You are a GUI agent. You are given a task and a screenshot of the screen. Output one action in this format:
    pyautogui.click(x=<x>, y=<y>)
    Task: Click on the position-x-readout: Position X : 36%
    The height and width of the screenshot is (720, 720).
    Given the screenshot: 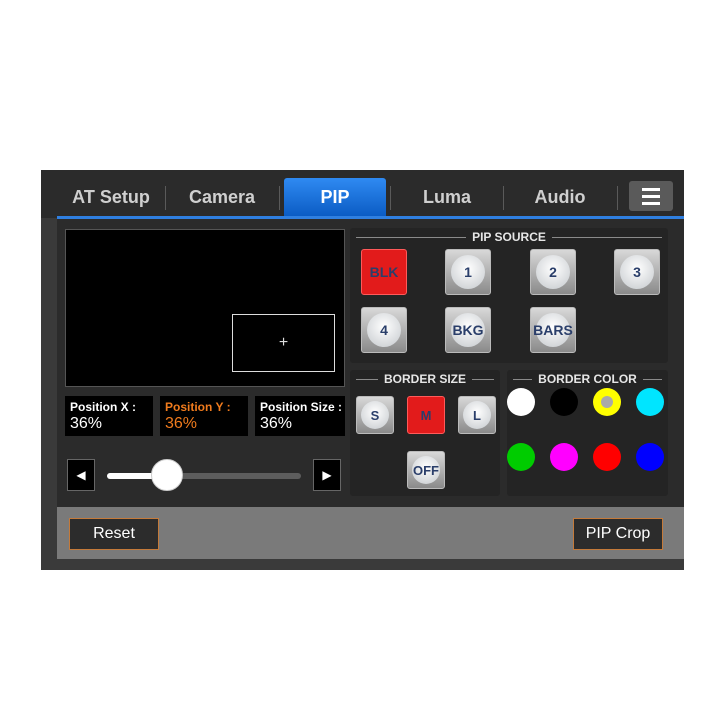 What is the action you would take?
    pyautogui.click(x=109, y=416)
    